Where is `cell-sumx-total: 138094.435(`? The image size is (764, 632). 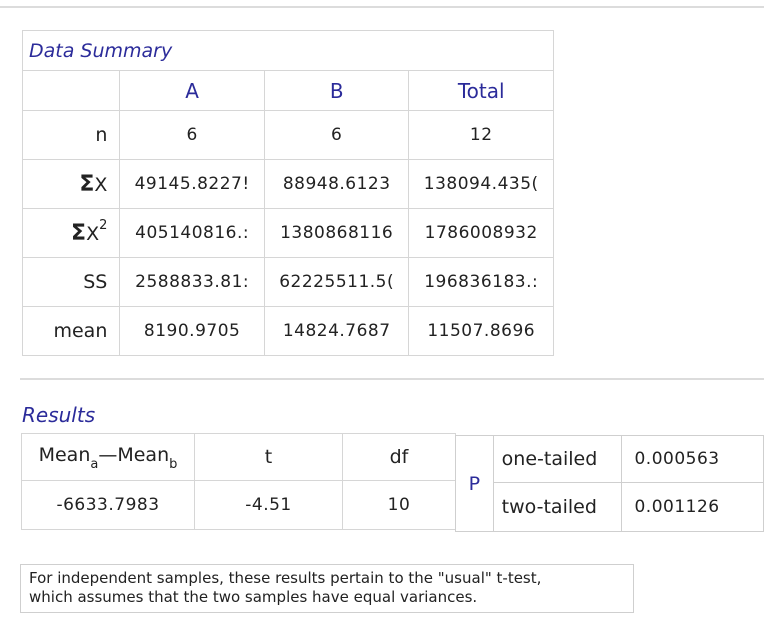 cell-sumx-total: 138094.435( is located at coordinates (481, 184).